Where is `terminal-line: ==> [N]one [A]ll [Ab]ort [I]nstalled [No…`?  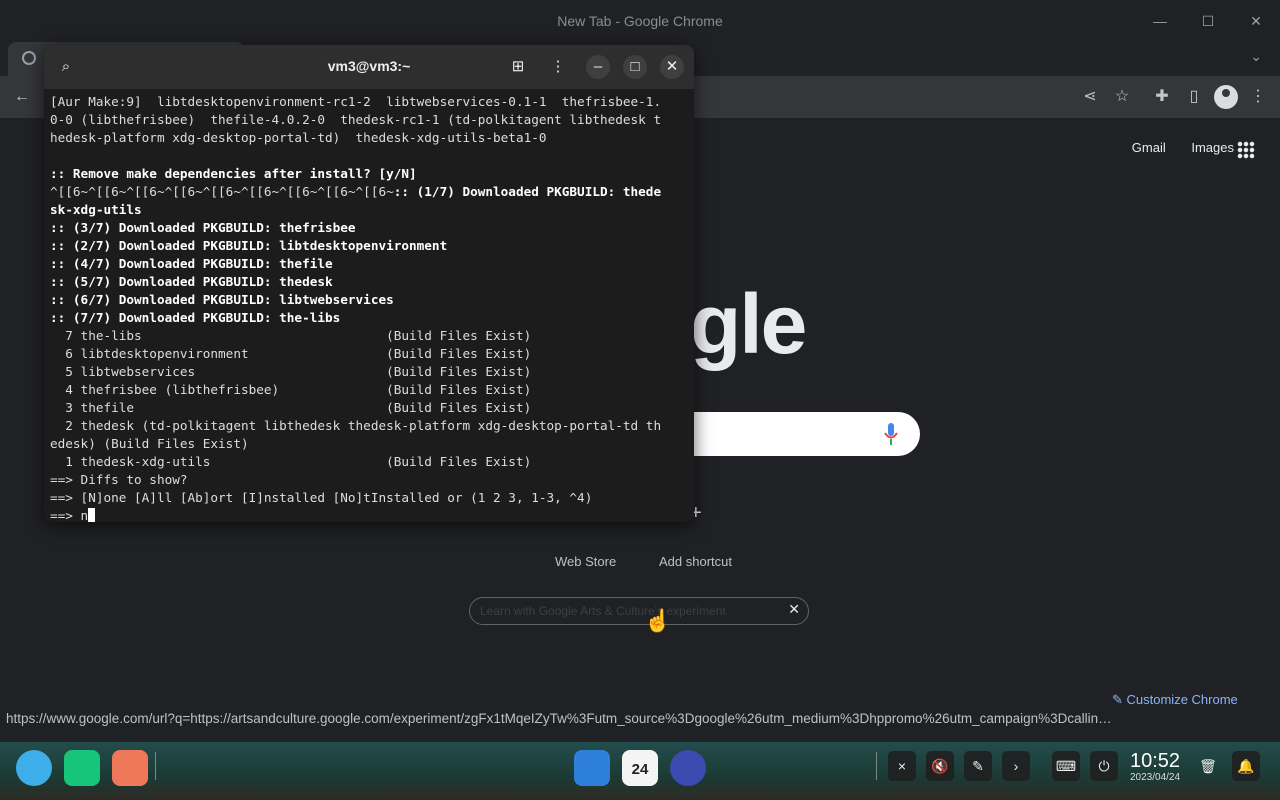 terminal-line: ==> [N]one [A]ll [Ab]ort [I]nstalled [No… is located at coordinates (321, 497).